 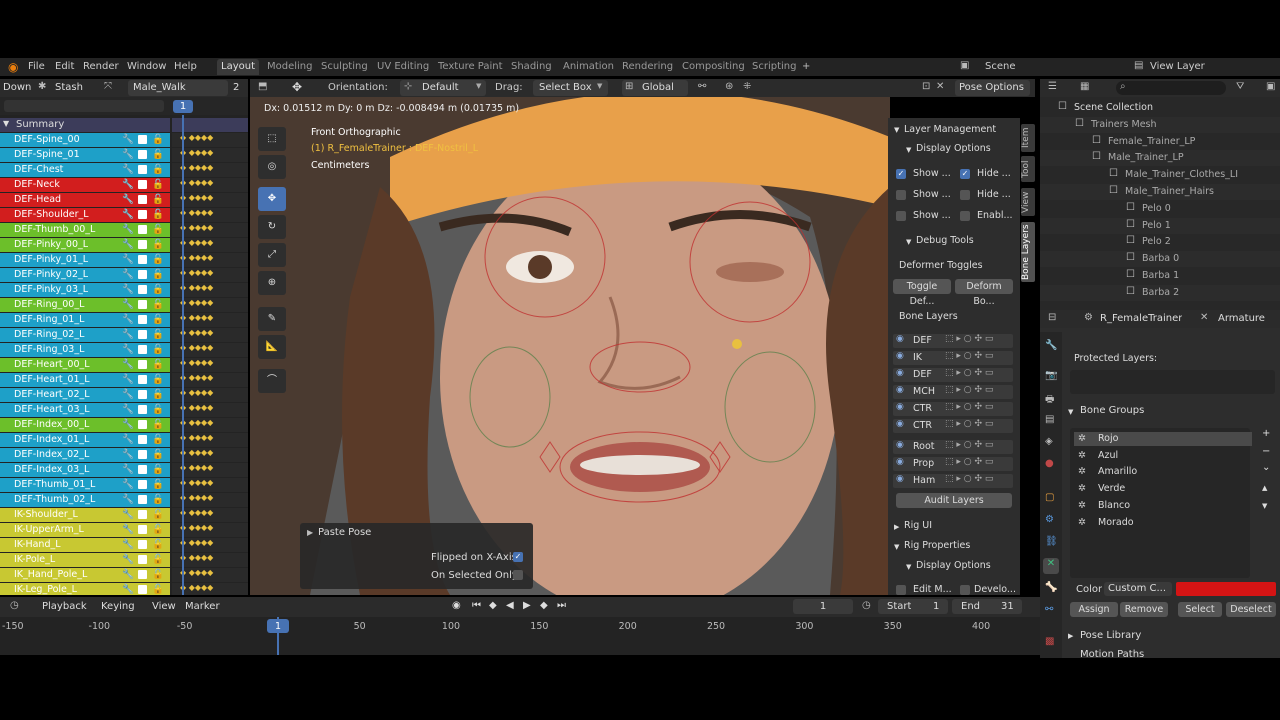 What do you see at coordinates (1266, 451) in the screenshot?
I see `remove-group-icon: −` at bounding box center [1266, 451].